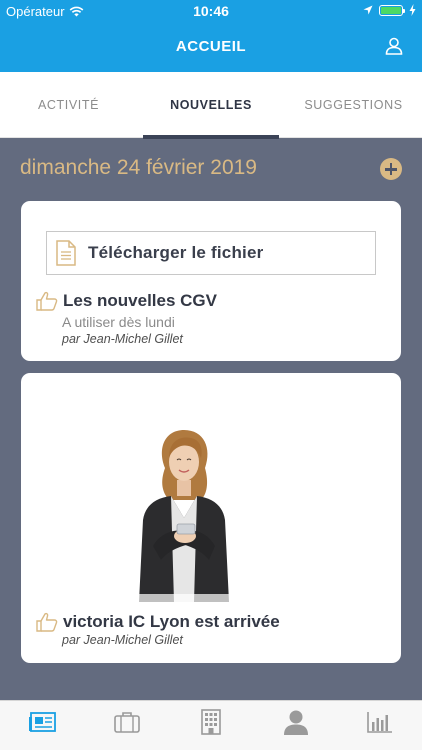 This screenshot has width=422, height=750. I want to click on tab-activite: ACTIVITÉ, so click(68, 105).